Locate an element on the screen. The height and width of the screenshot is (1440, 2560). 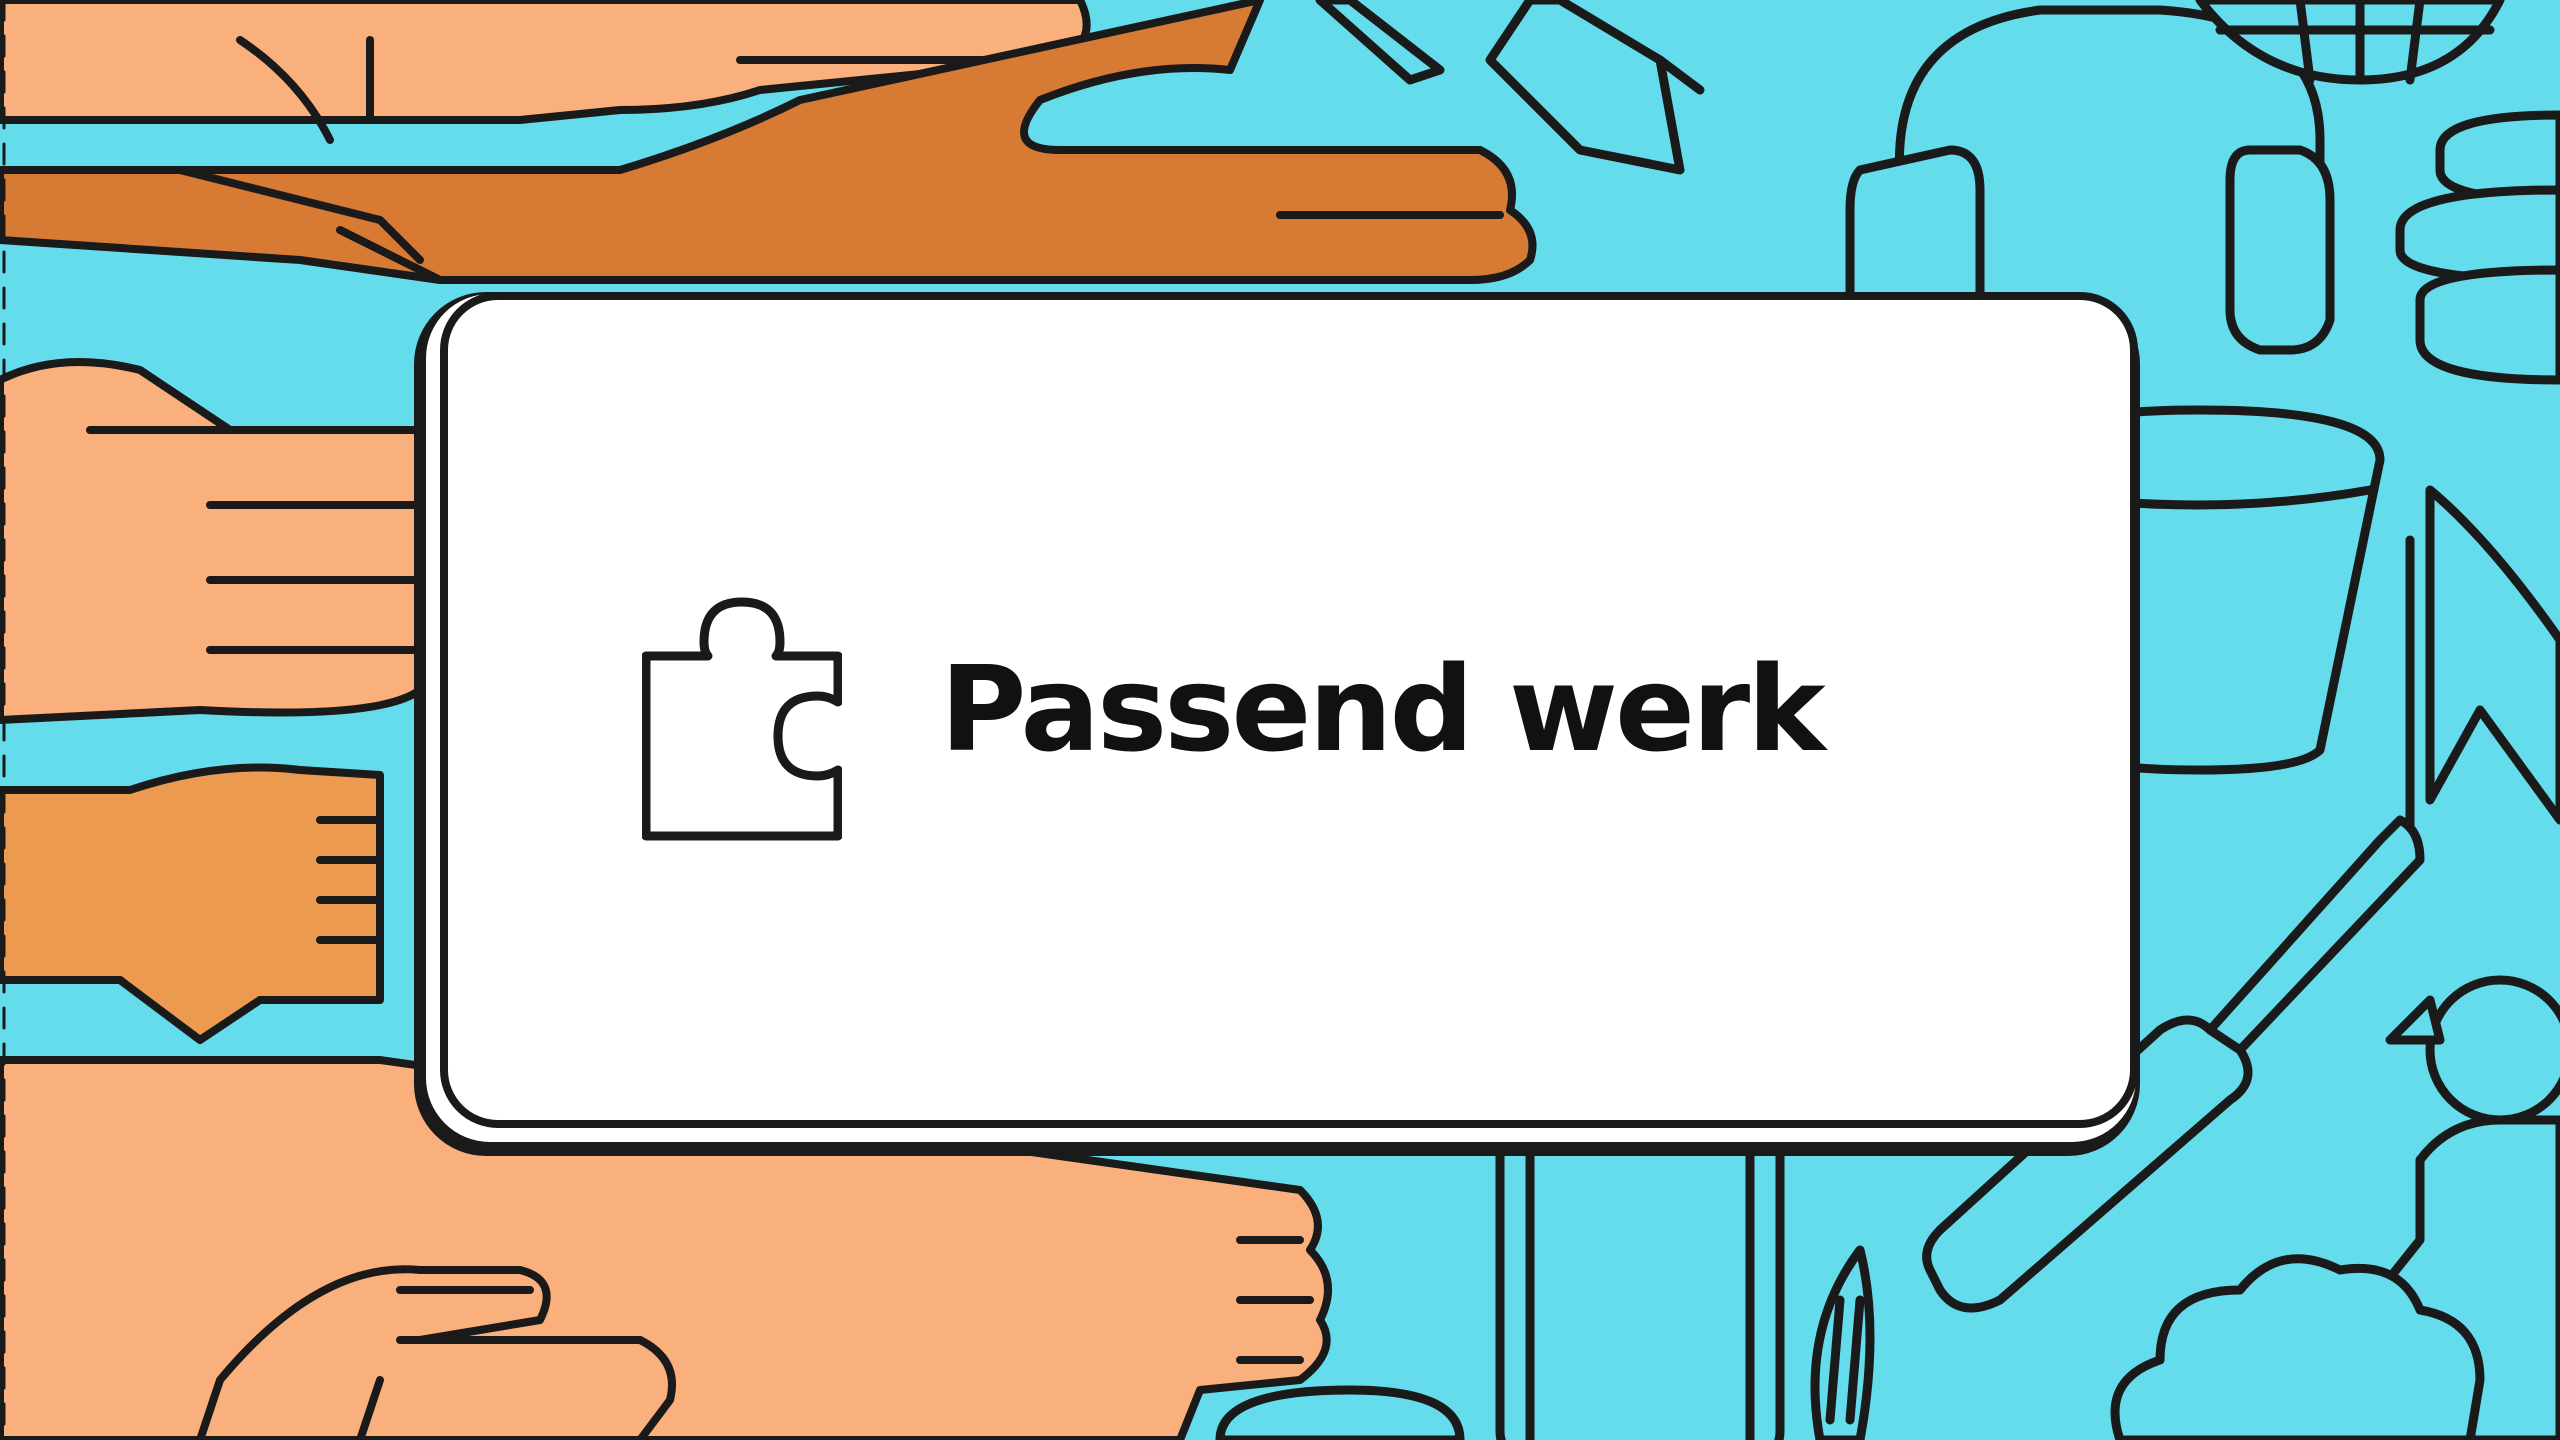
smartphone-icon is located at coordinates (1640, 1277).